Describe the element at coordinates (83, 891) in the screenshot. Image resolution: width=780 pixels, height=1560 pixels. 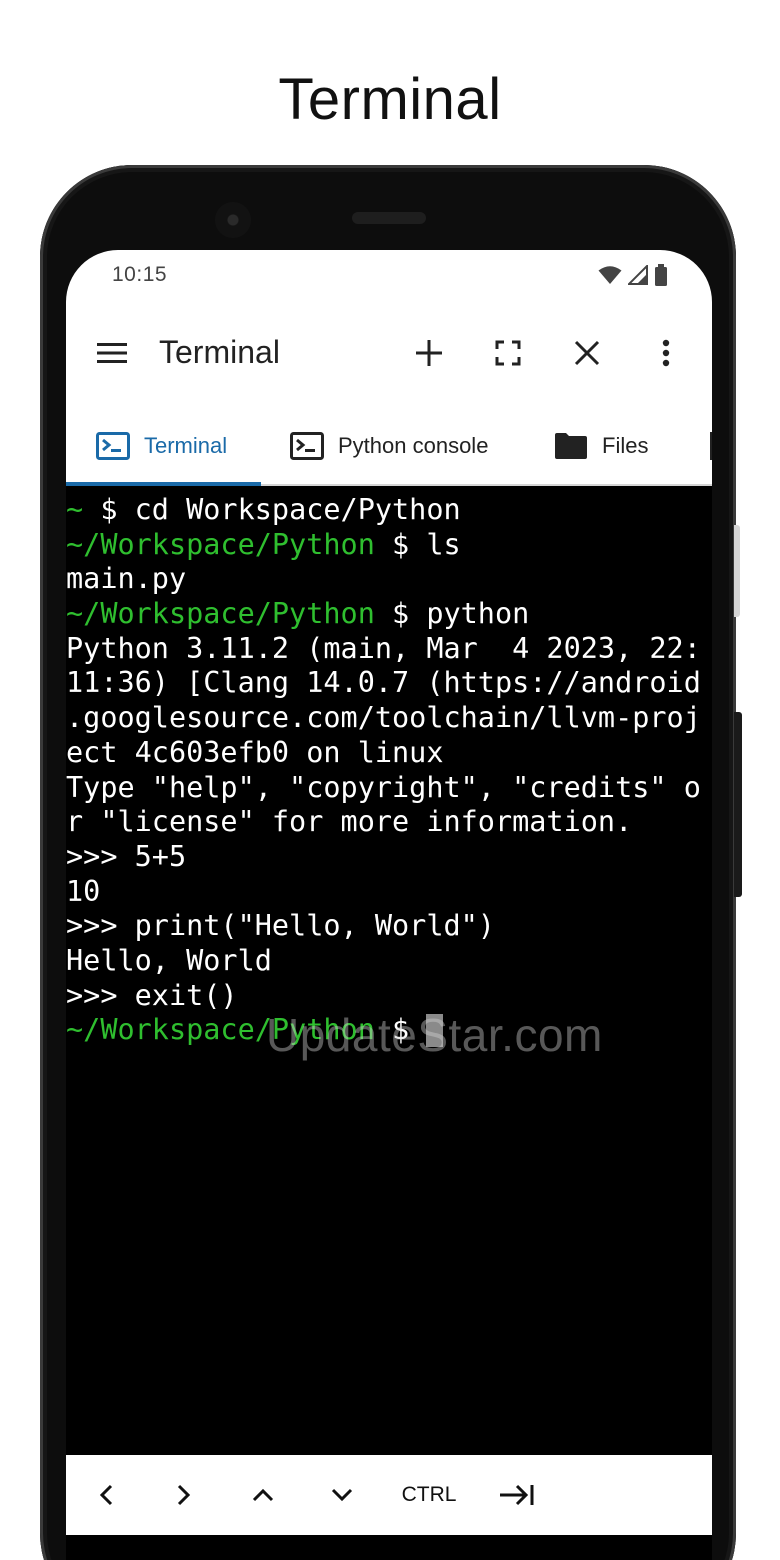
I see `terminal-text: 10` at that location.